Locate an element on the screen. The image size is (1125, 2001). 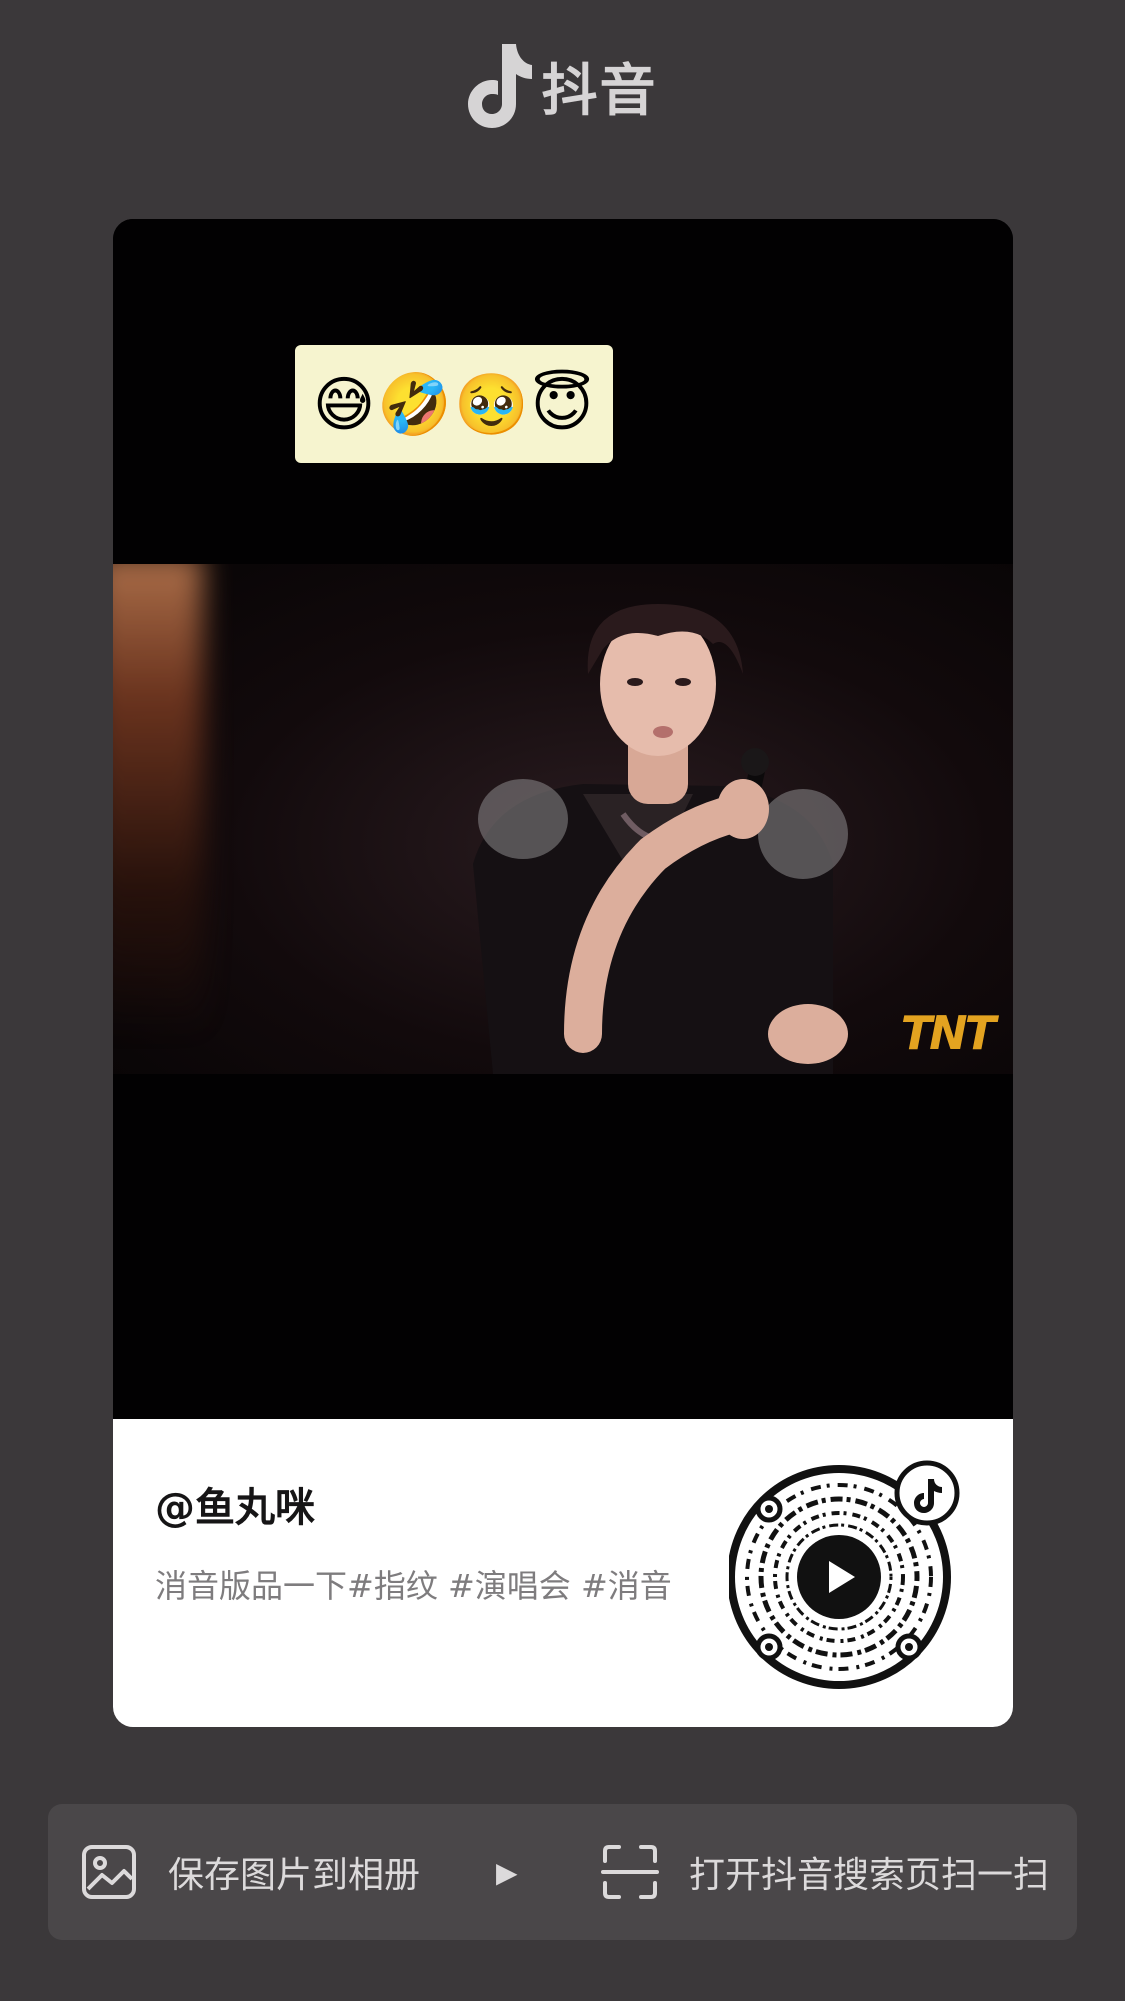
scan-in-douyin-button: 打开抖音搜索页扫一扫 is located at coordinates (824, 1872).